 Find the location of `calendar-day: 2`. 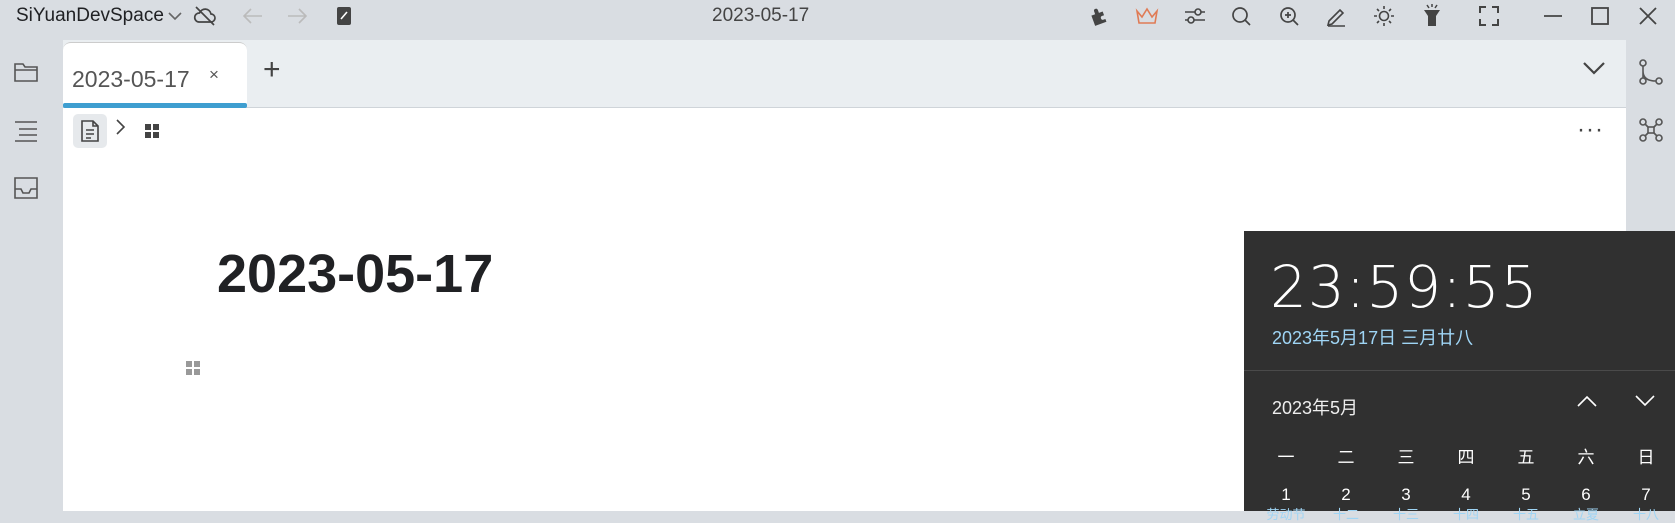

calendar-day: 2 is located at coordinates (1346, 495).